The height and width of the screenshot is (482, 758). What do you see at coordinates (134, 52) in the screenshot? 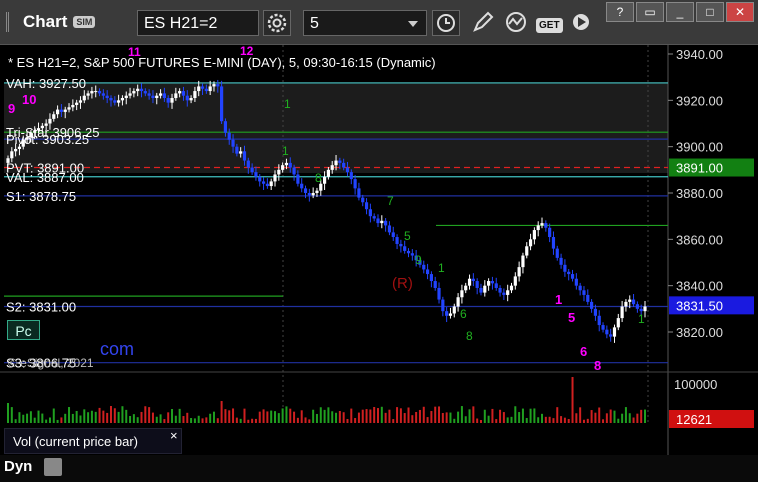
I see `wave-label: 11` at bounding box center [134, 52].